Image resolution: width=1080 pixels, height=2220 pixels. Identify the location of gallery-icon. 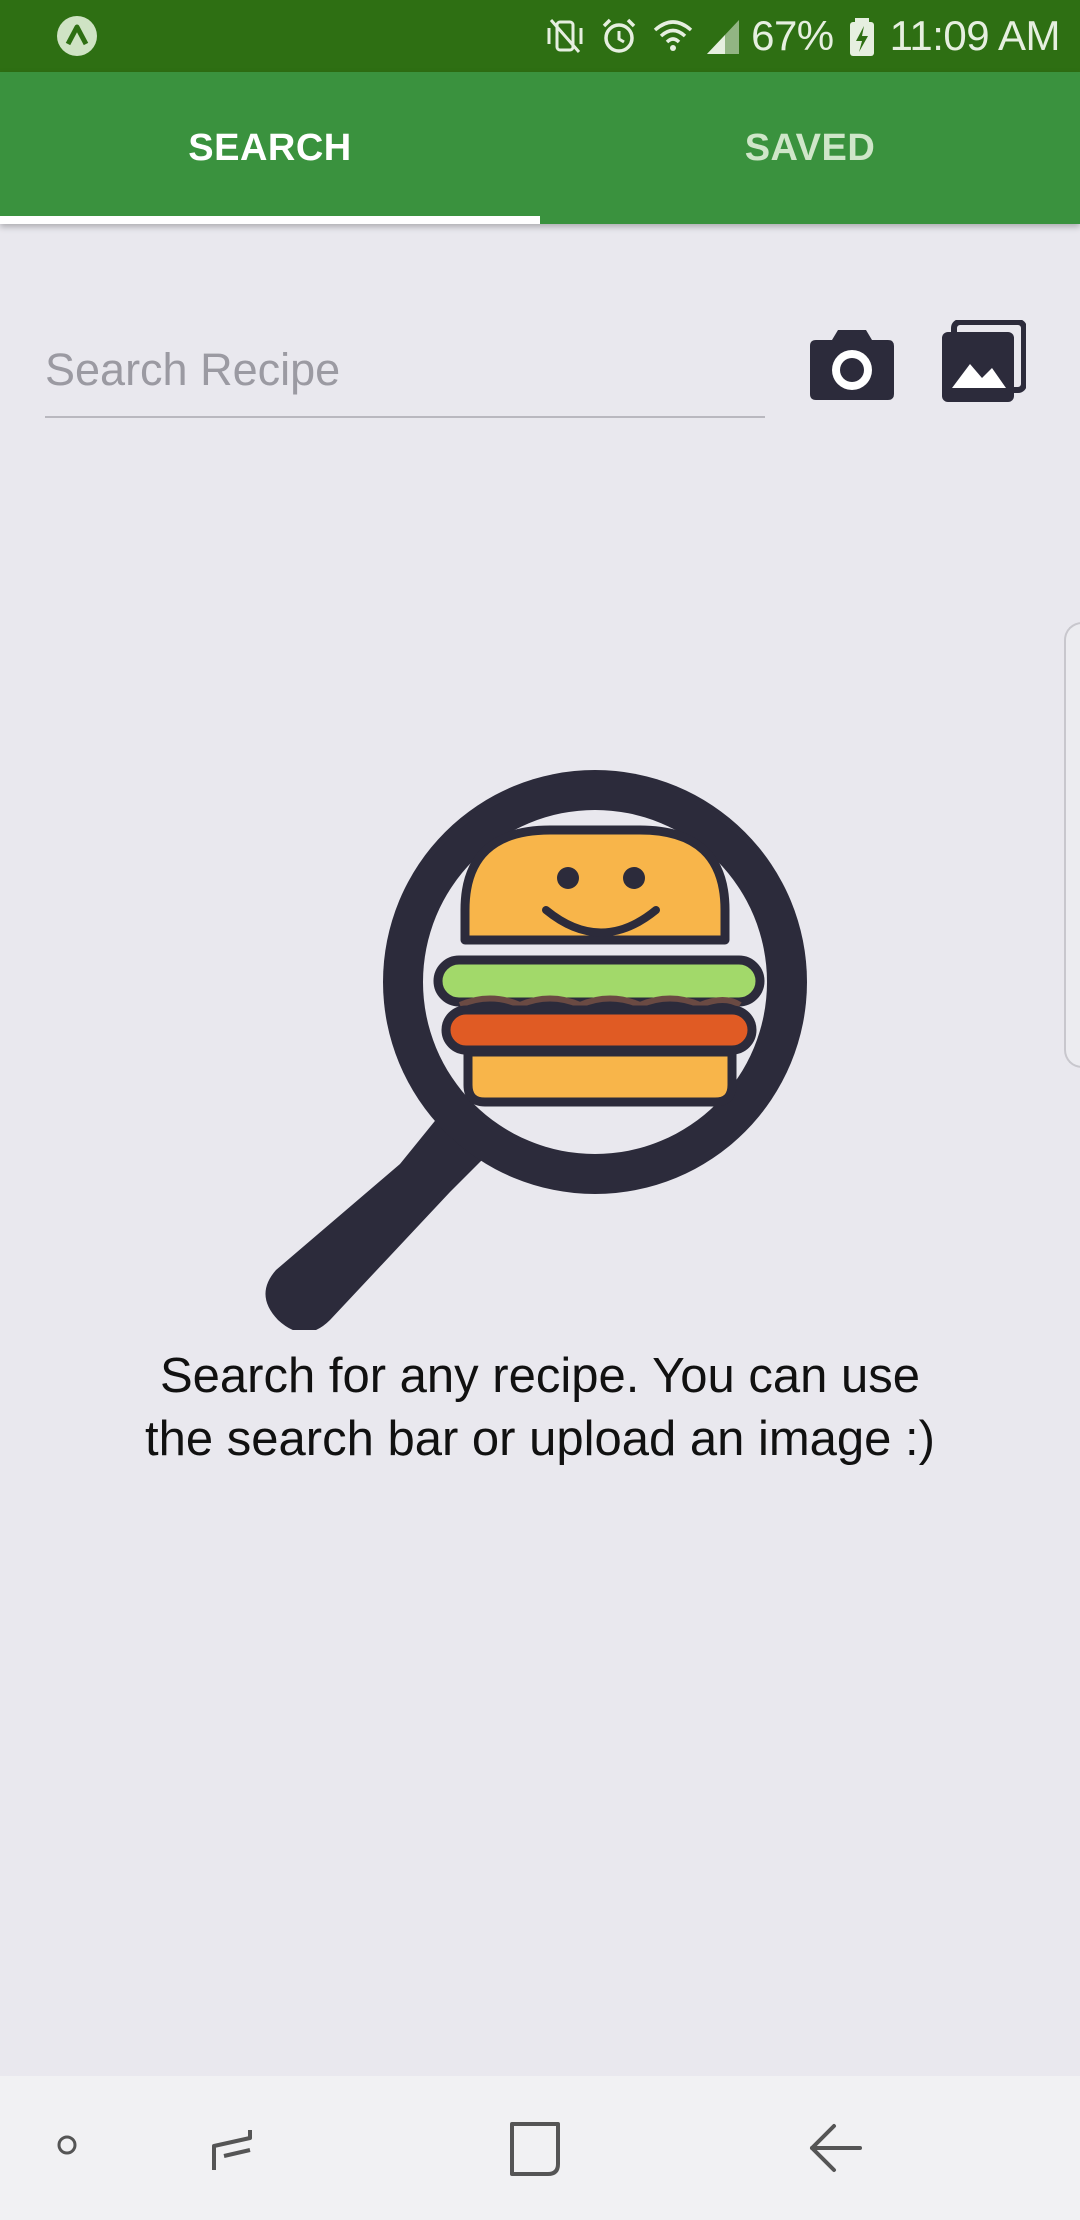
(983, 362).